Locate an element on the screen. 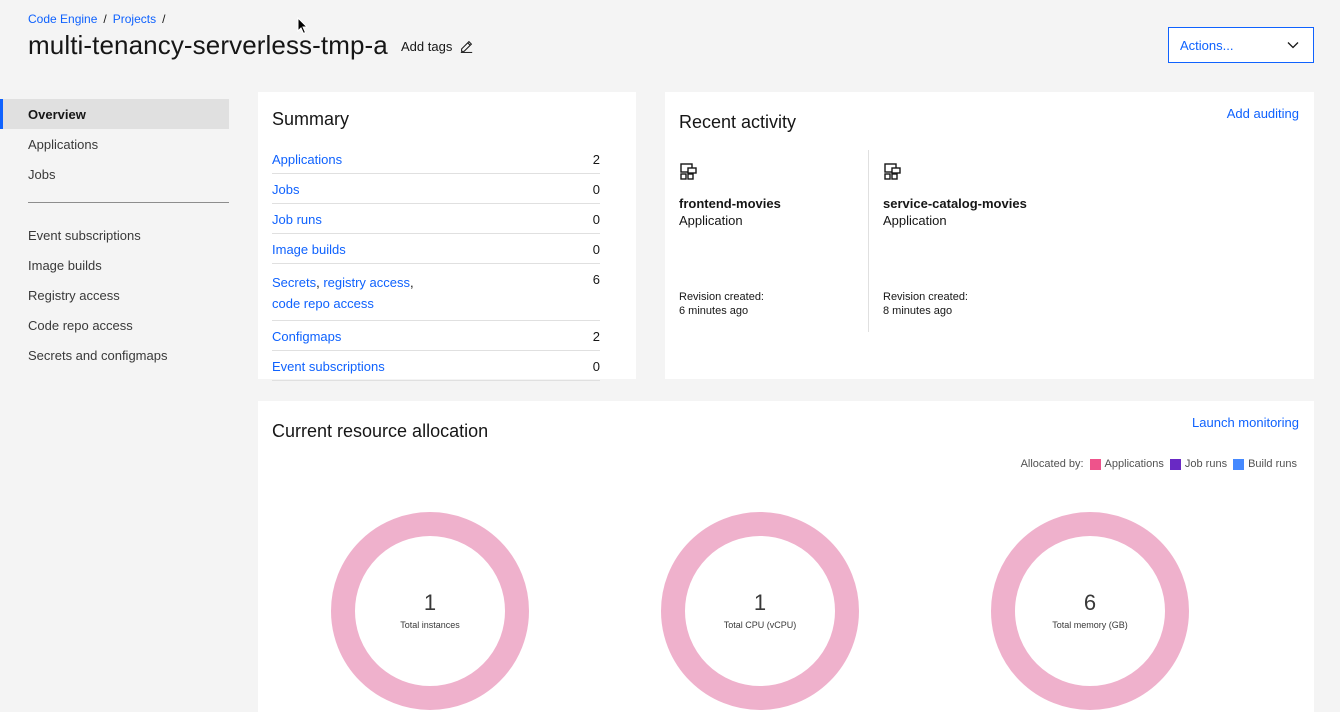 Image resolution: width=1340 pixels, height=712 pixels. revision-time: 6 minutes ago is located at coordinates (714, 311).